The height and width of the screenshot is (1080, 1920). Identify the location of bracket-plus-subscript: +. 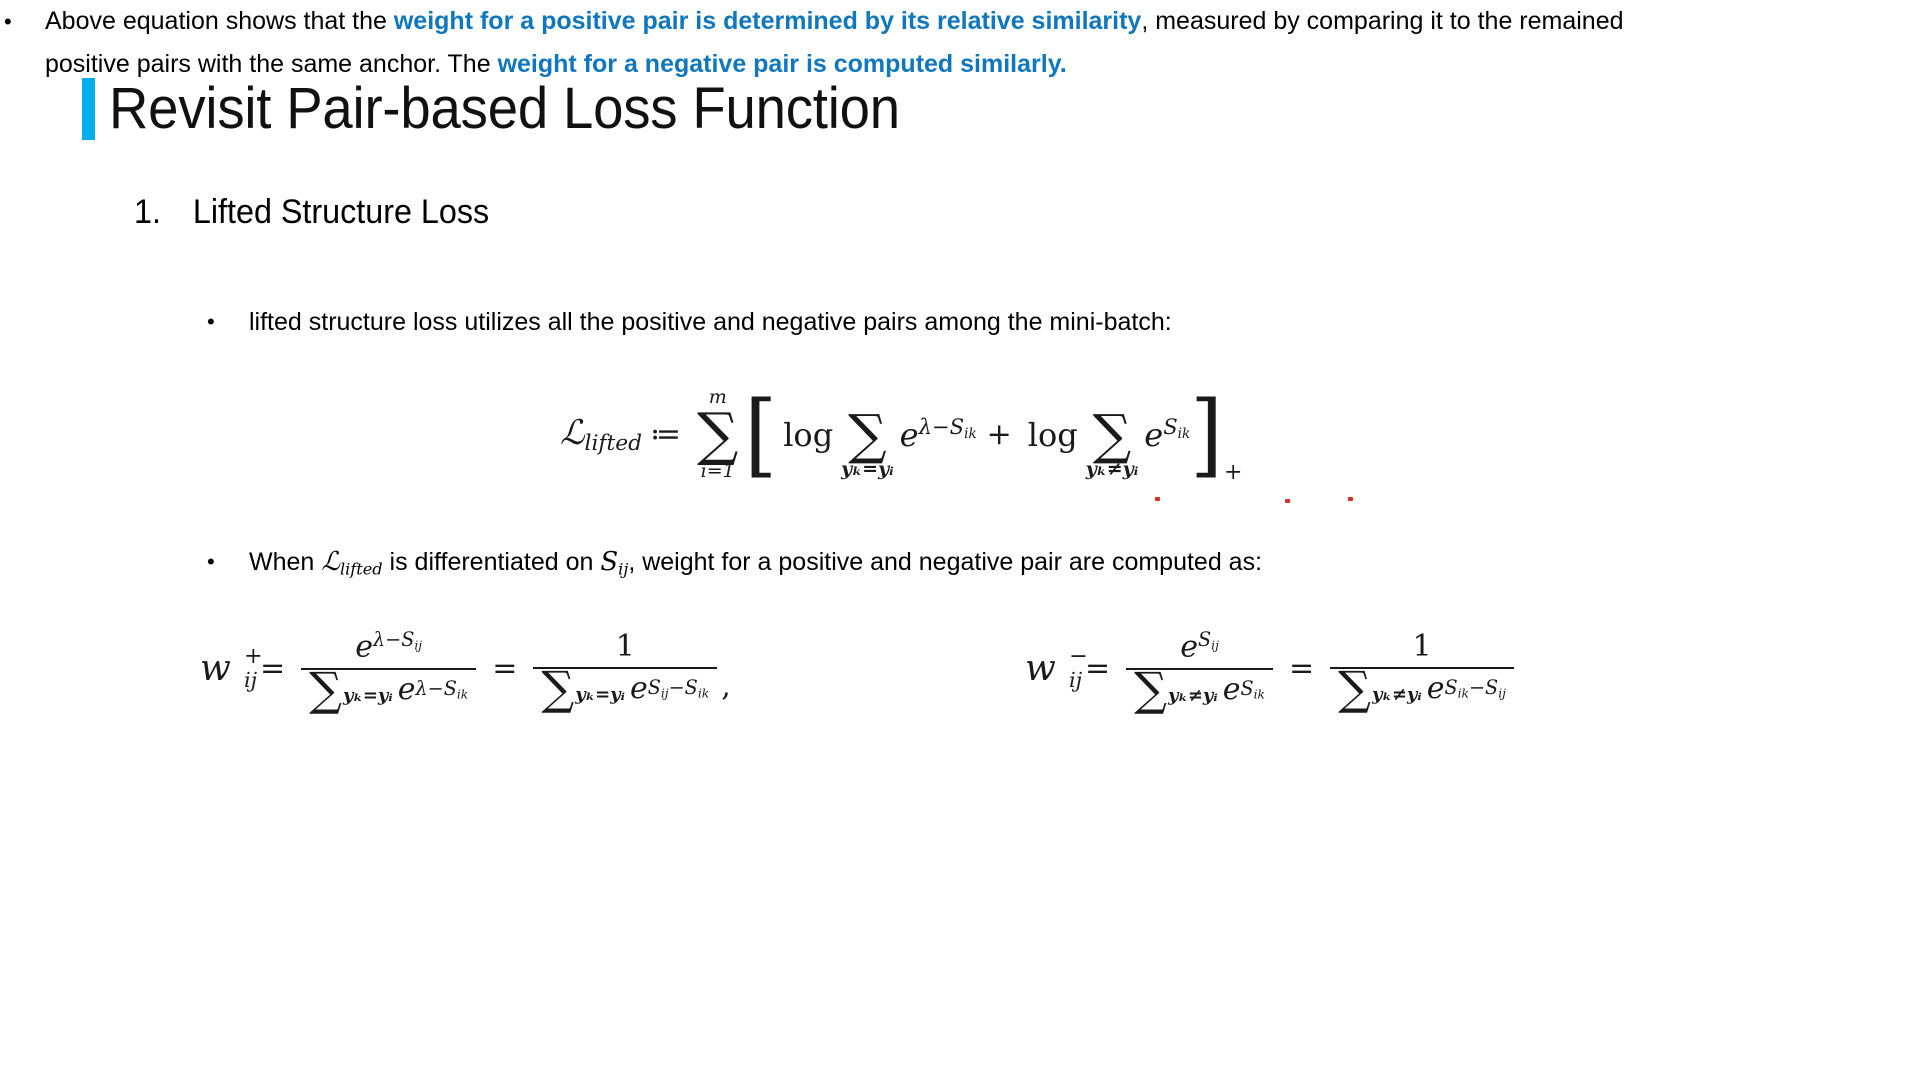
(1233, 473).